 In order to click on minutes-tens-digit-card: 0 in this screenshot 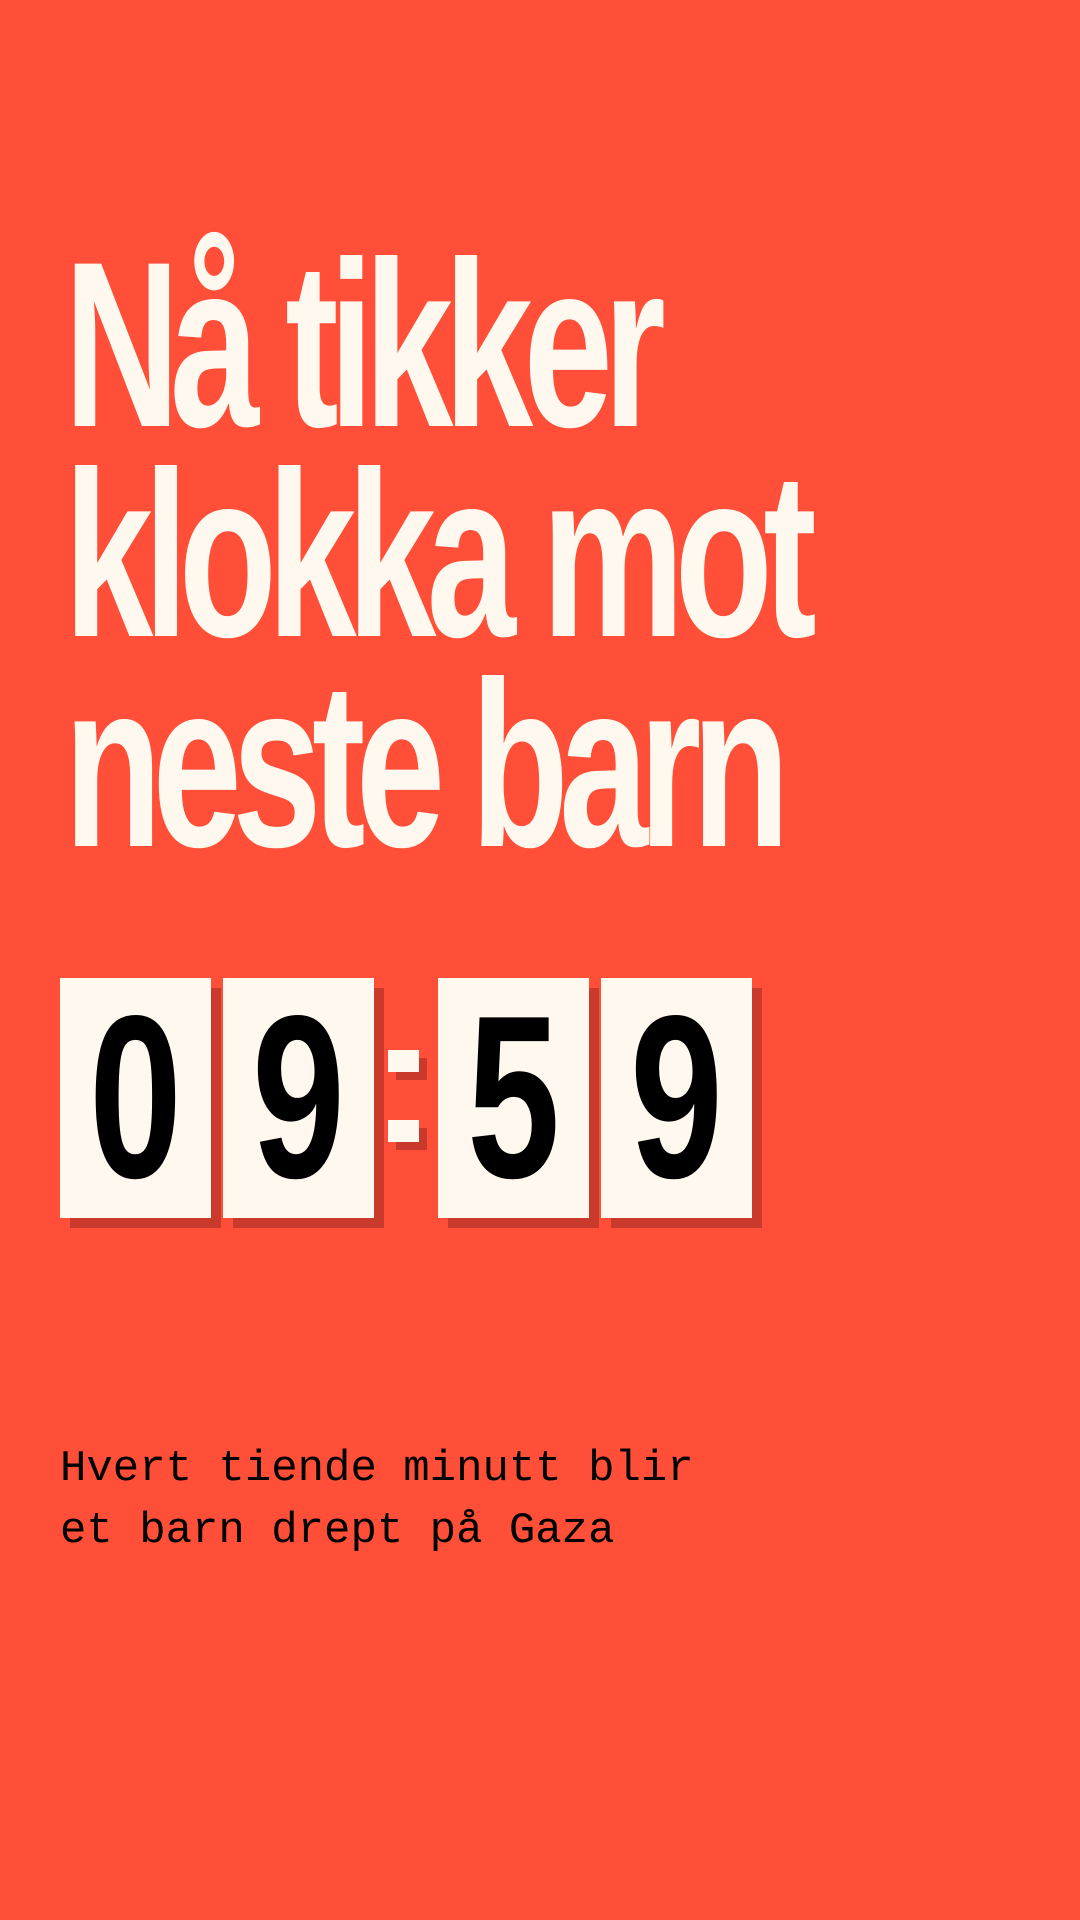, I will do `click(135, 1098)`.